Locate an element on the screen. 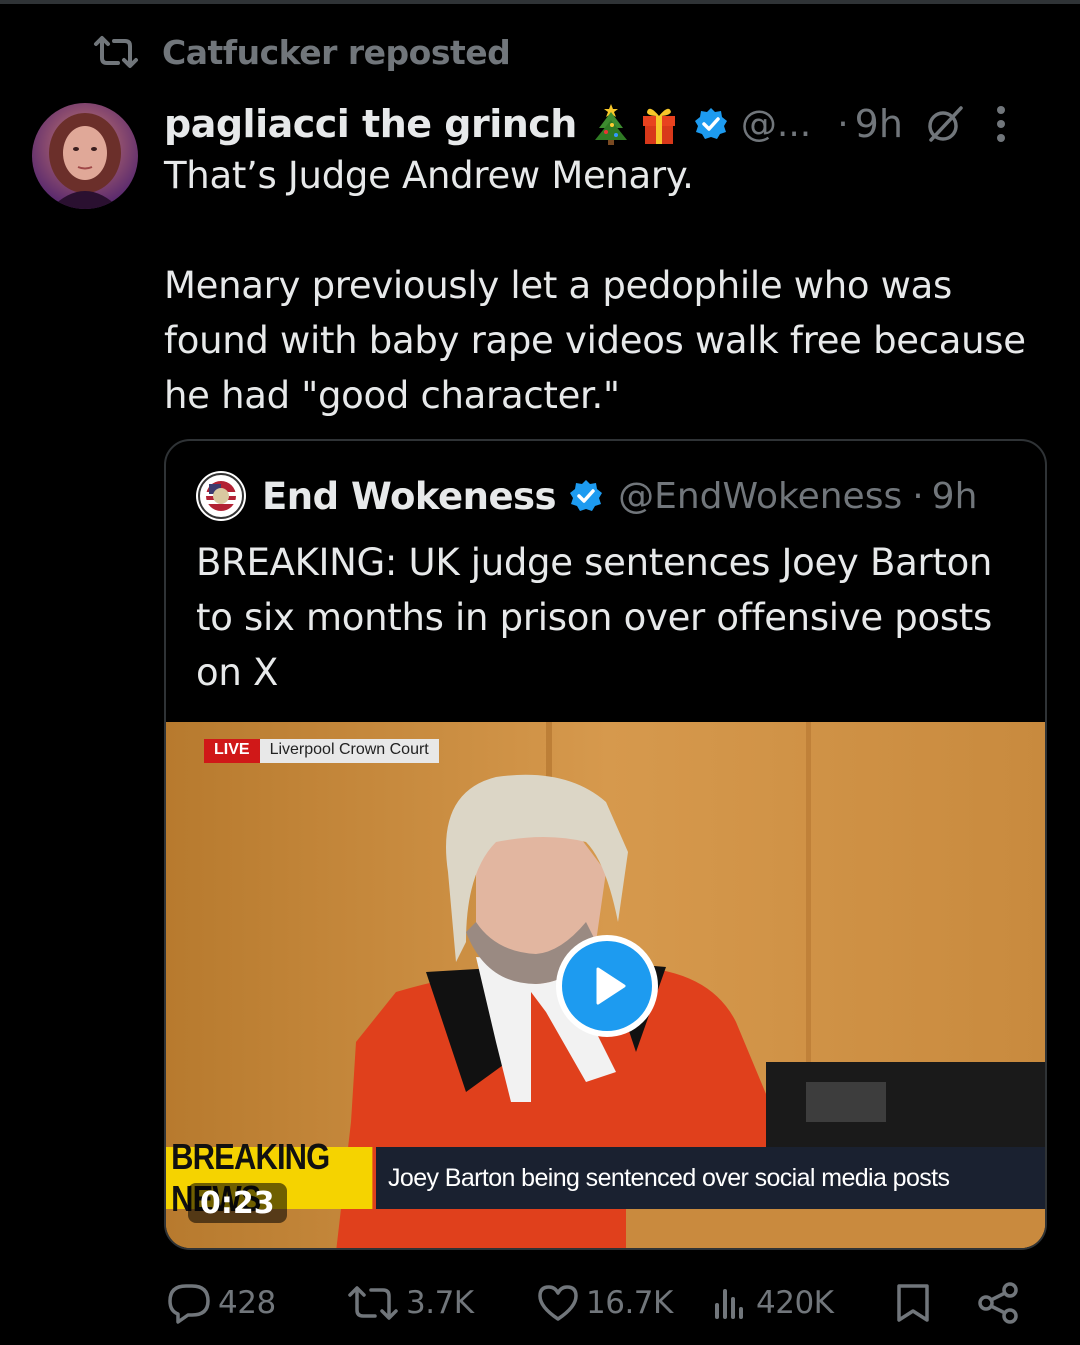 This screenshot has height=1345, width=1080. reply-button: 428 is located at coordinates (221, 1303).